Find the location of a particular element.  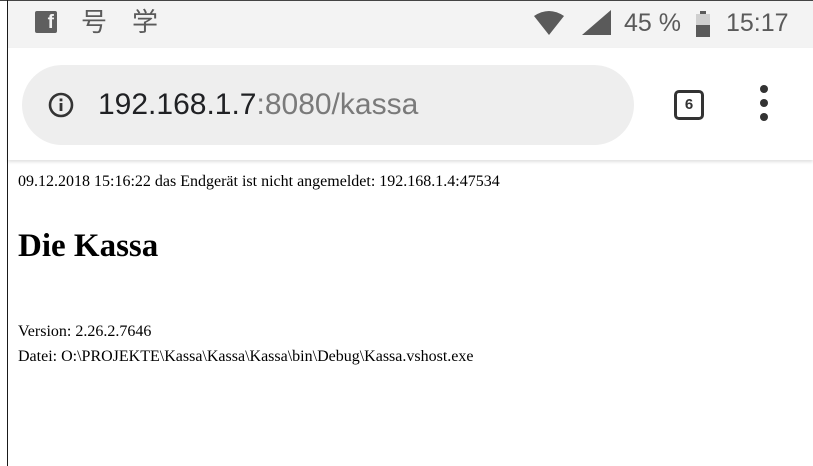

url-bar: 192.168.1.7:8080/kassa is located at coordinates (328, 105).